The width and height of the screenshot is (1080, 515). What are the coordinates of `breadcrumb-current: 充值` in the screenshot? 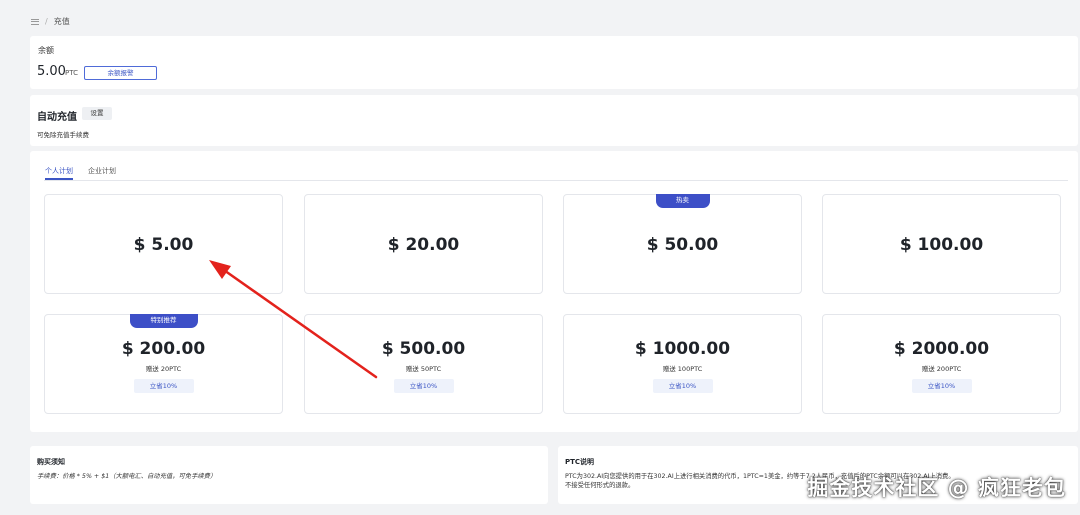 It's located at (61, 21).